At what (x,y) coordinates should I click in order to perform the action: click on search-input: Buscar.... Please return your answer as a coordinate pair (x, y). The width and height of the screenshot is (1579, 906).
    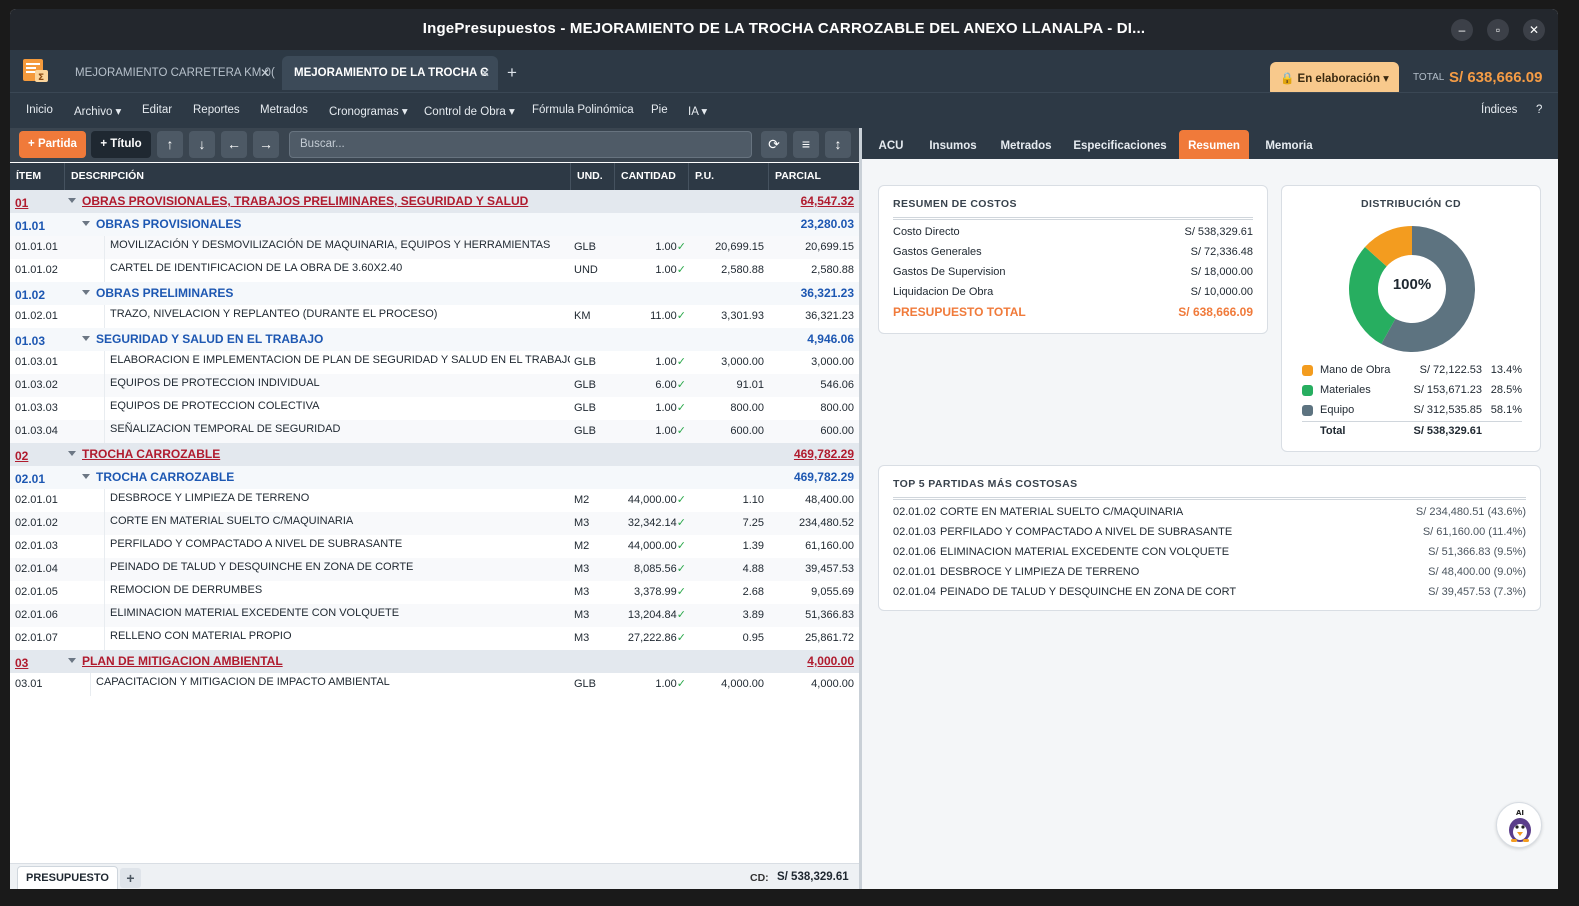
    Looking at the image, I should click on (520, 144).